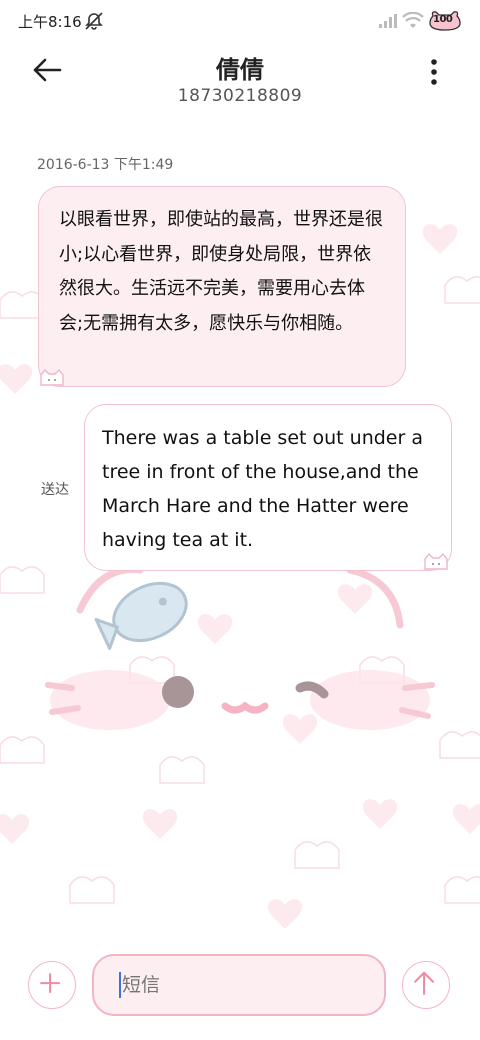 The height and width of the screenshot is (1040, 480). I want to click on add-attachment-button, so click(52, 985).